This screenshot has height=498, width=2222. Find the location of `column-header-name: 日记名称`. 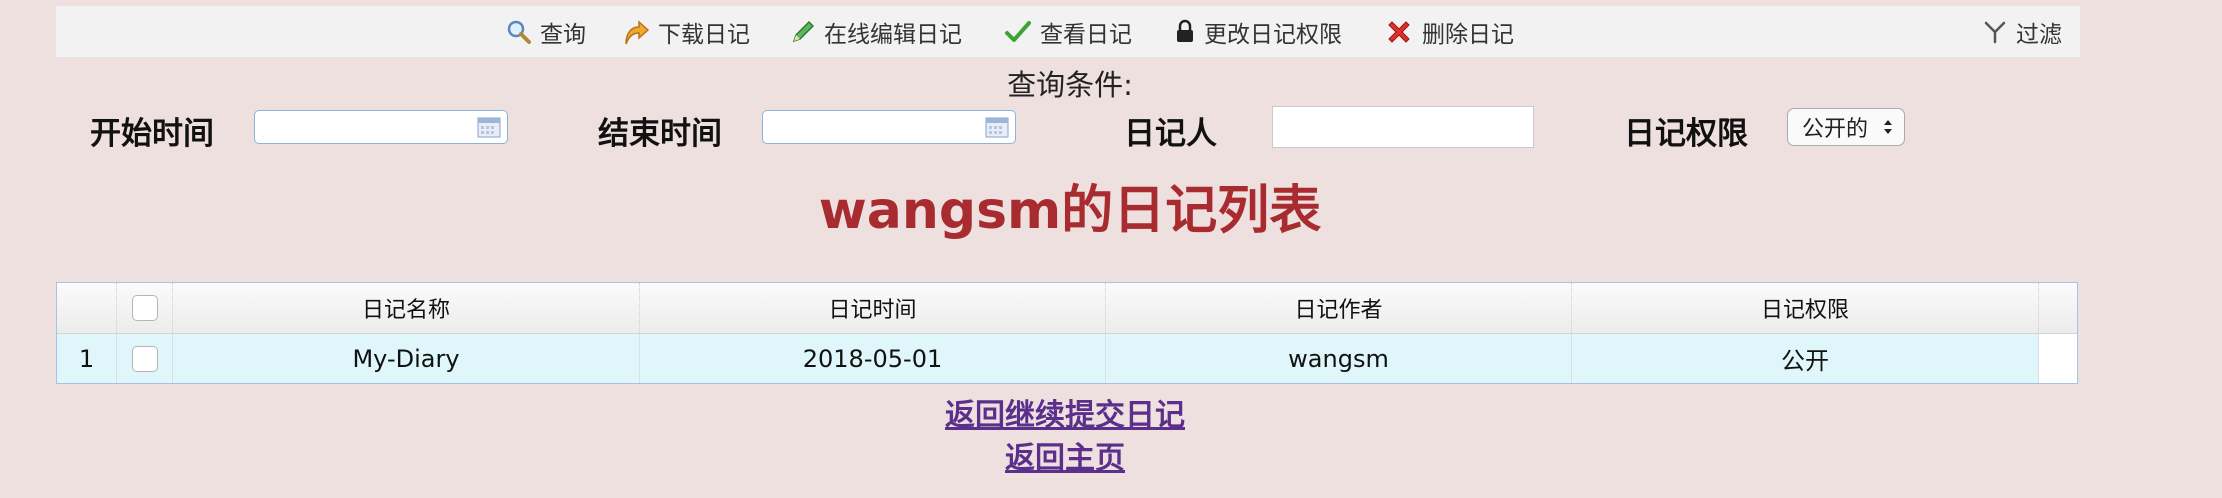

column-header-name: 日记名称 is located at coordinates (406, 308).